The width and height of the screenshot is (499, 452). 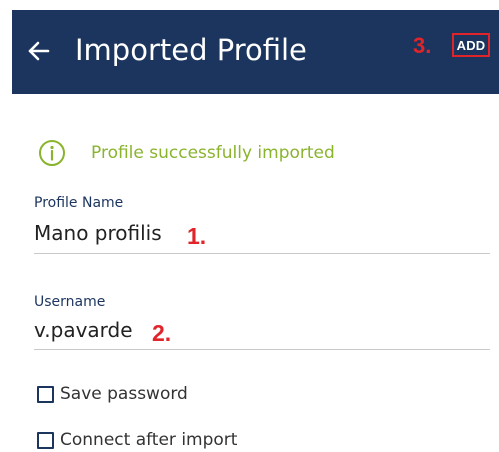 I want to click on profile-name-input: Mano profilis, so click(x=98, y=233).